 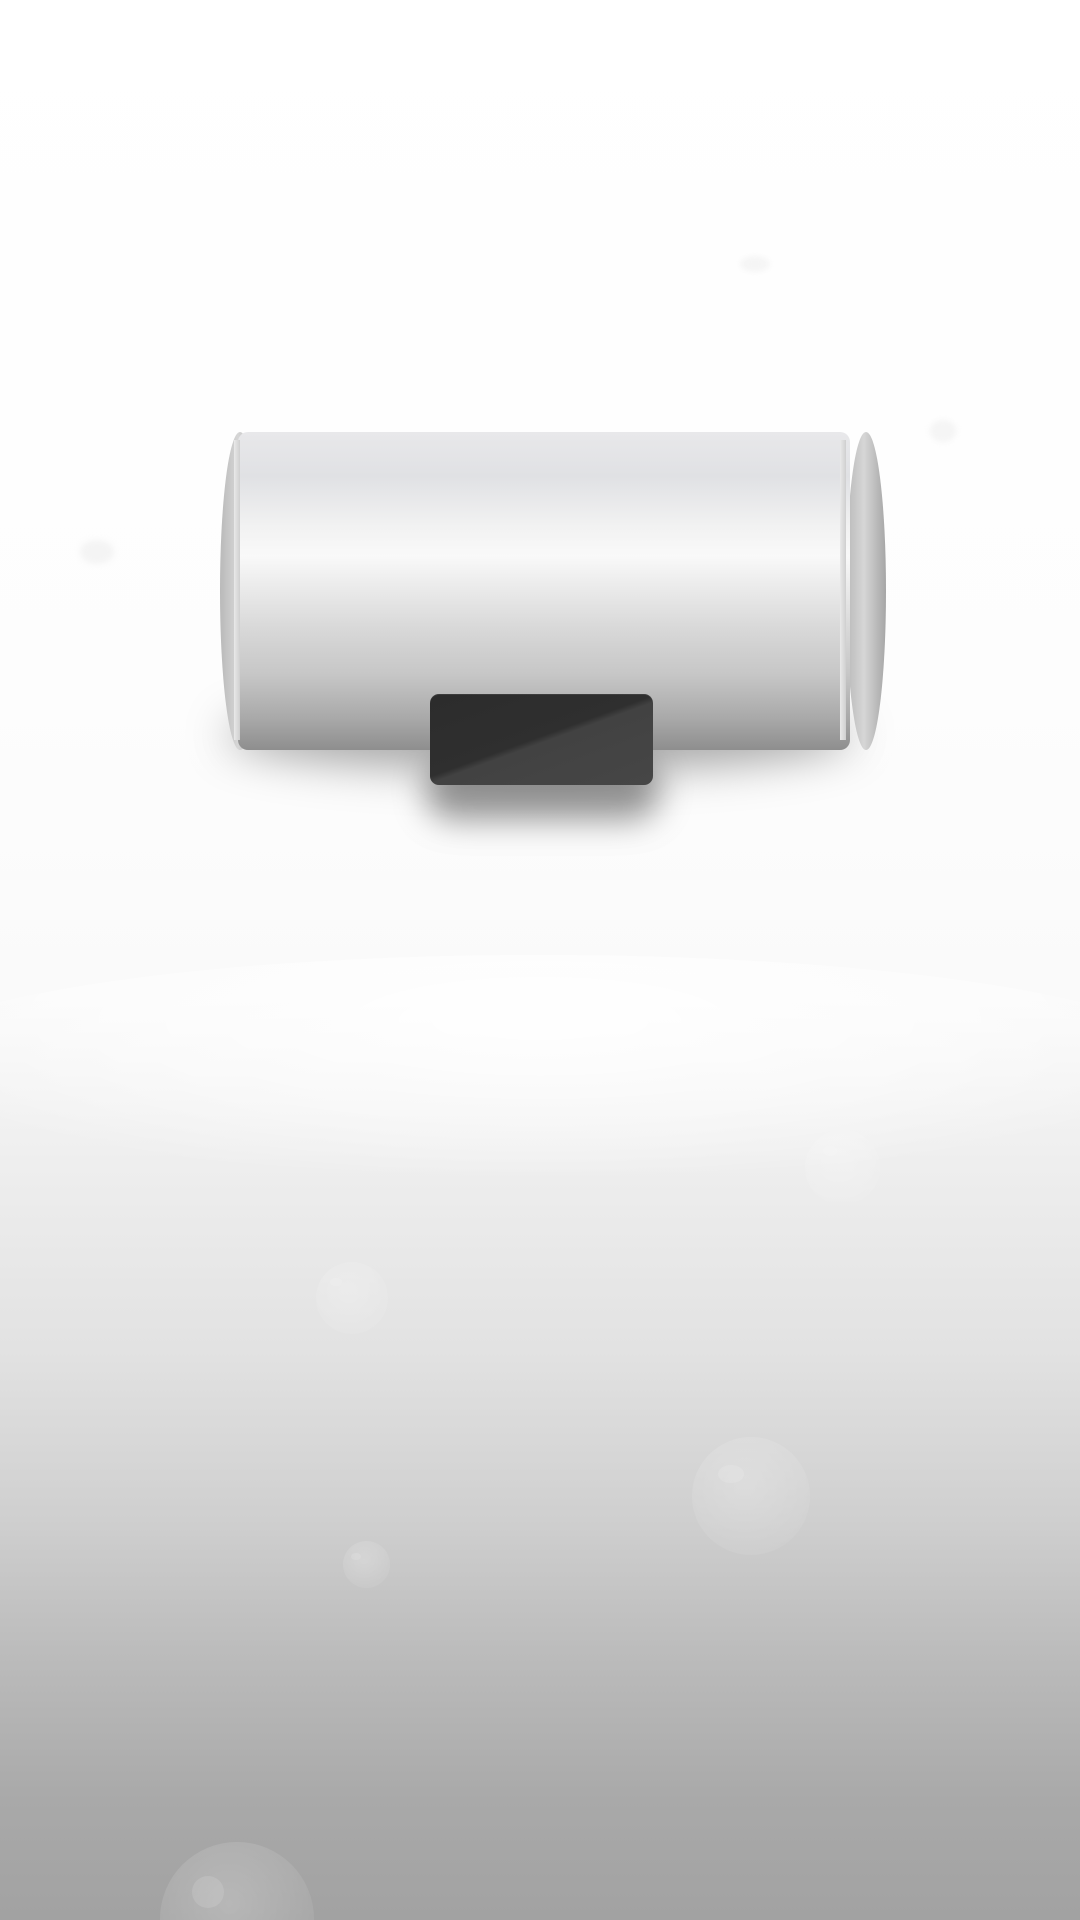 I want to click on heater-control-panel, so click(x=541, y=739).